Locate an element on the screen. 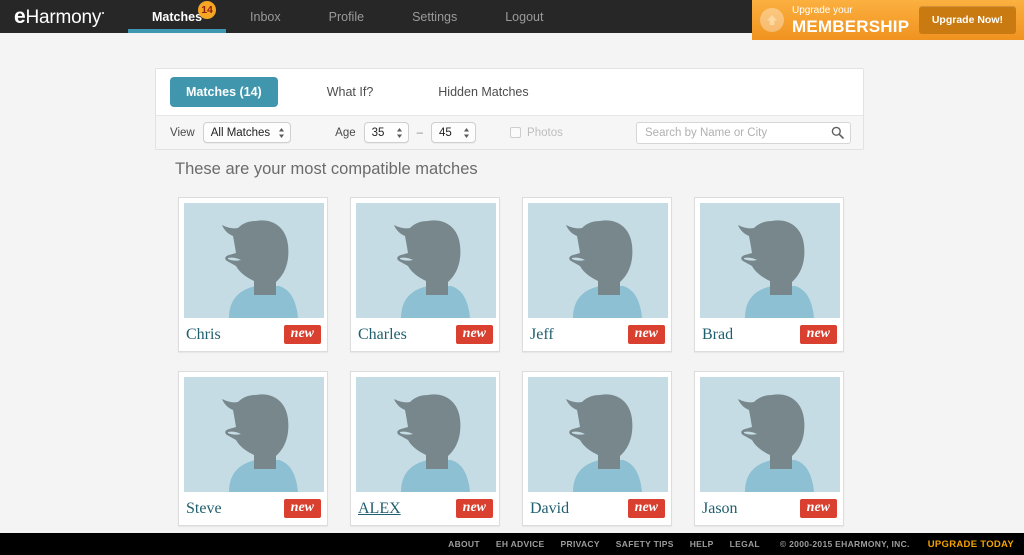 This screenshot has height=555, width=1024. nav-item-logout: Logout is located at coordinates (524, 16).